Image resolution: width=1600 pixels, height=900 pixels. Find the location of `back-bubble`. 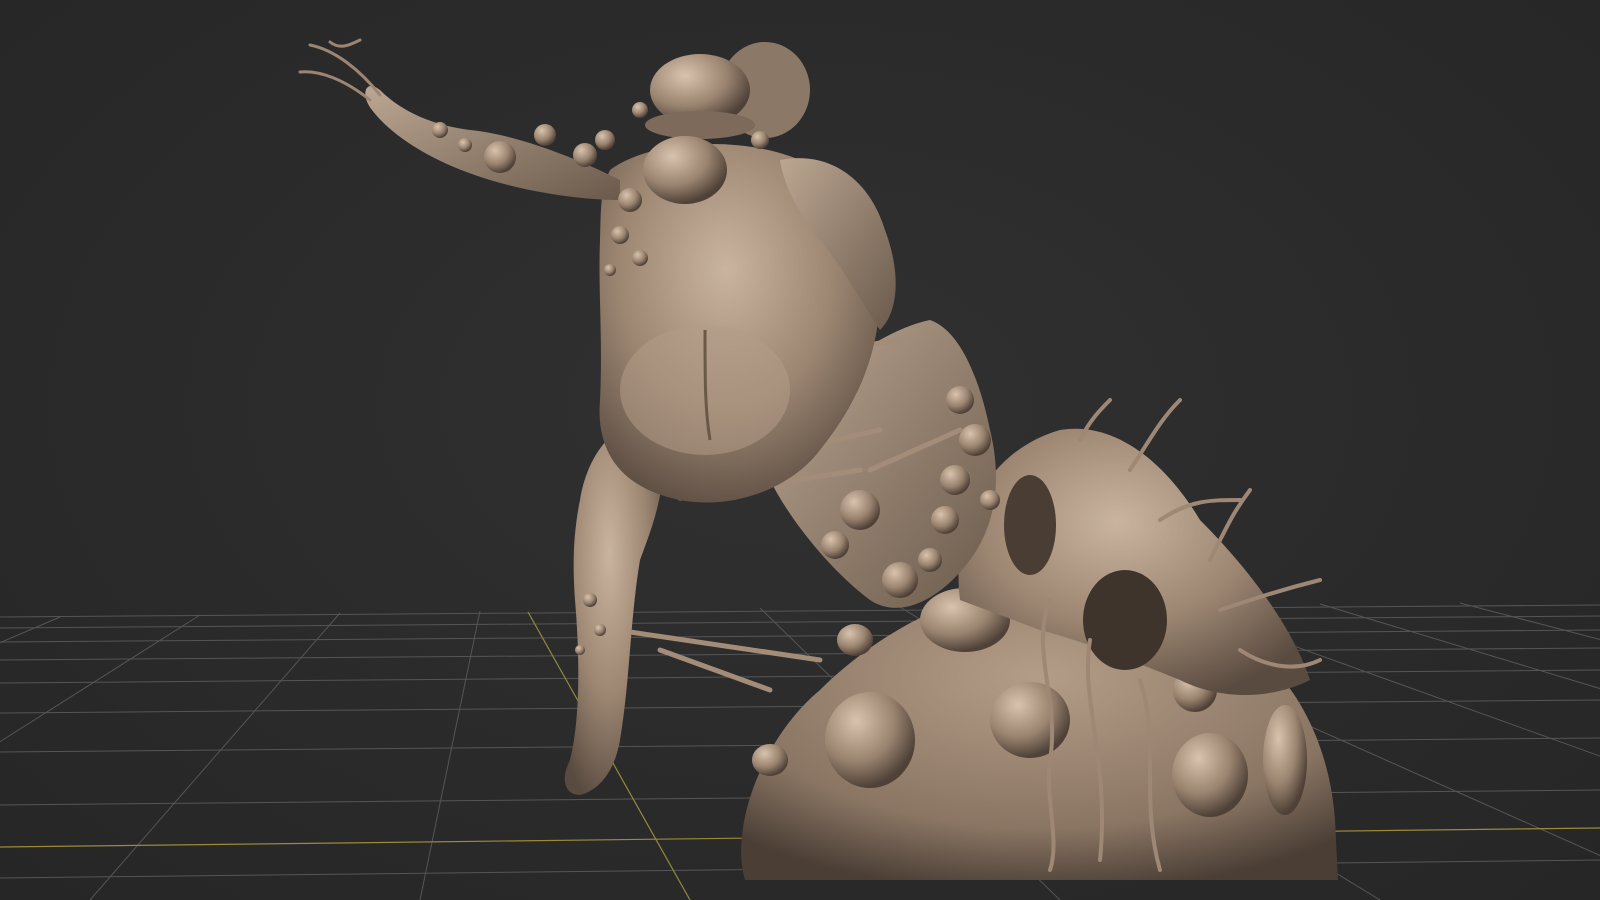

back-bubble is located at coordinates (685, 170).